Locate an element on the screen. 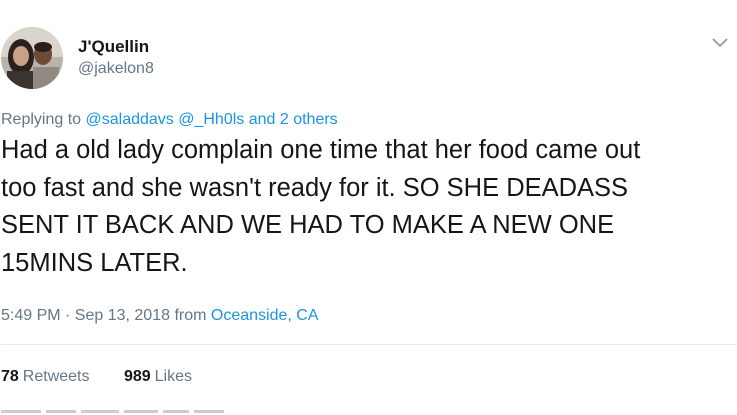 The height and width of the screenshot is (415, 737). avatar is located at coordinates (32, 58).